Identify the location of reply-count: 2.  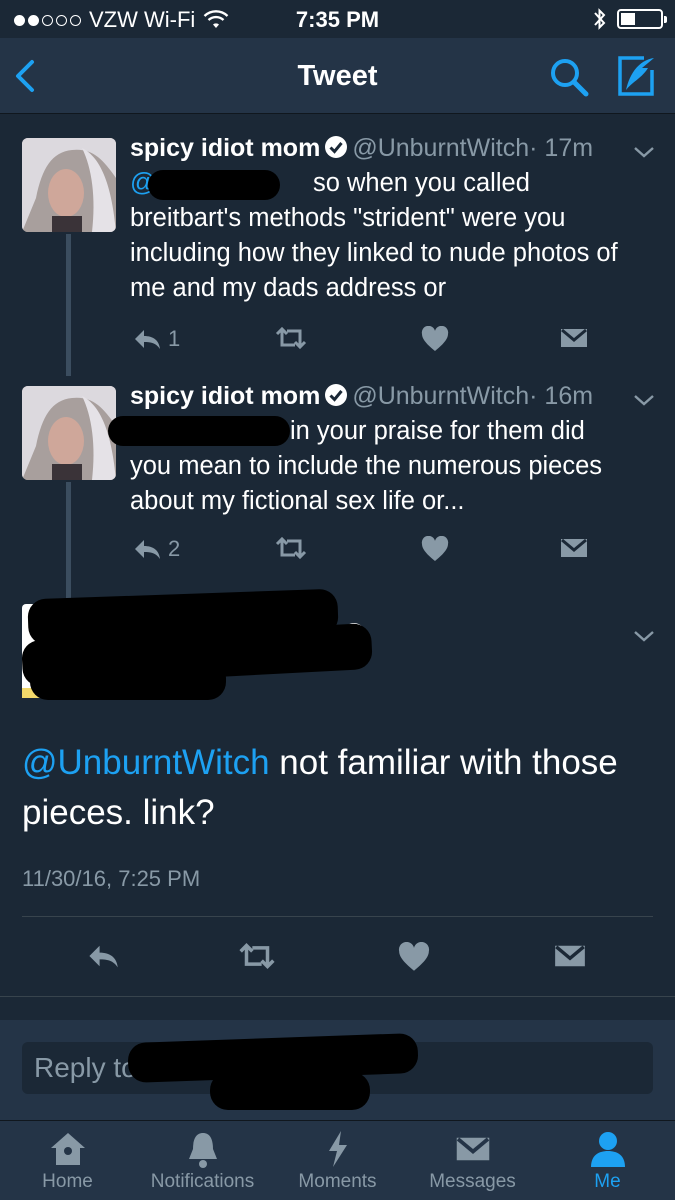
(174, 548).